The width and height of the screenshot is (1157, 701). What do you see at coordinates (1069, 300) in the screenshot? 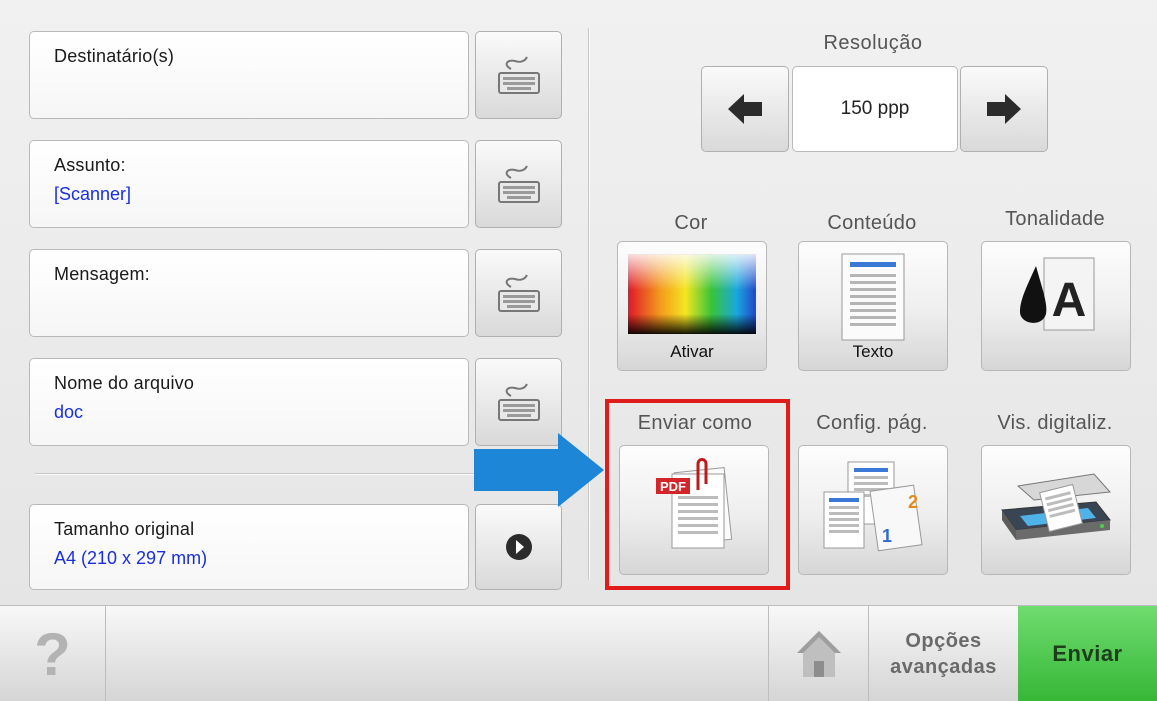
I see `svg-text: A` at bounding box center [1069, 300].